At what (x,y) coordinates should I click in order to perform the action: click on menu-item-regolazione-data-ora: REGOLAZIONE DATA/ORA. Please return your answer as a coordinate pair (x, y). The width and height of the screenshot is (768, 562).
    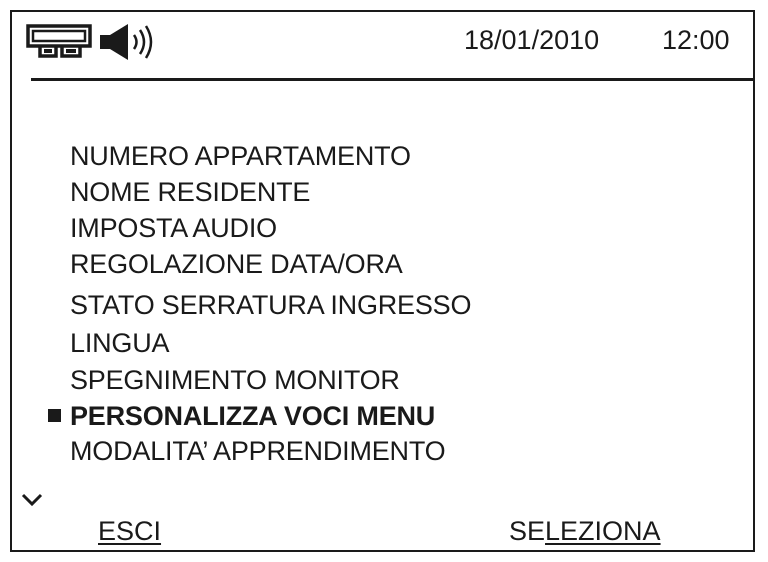
    Looking at the image, I should click on (236, 264).